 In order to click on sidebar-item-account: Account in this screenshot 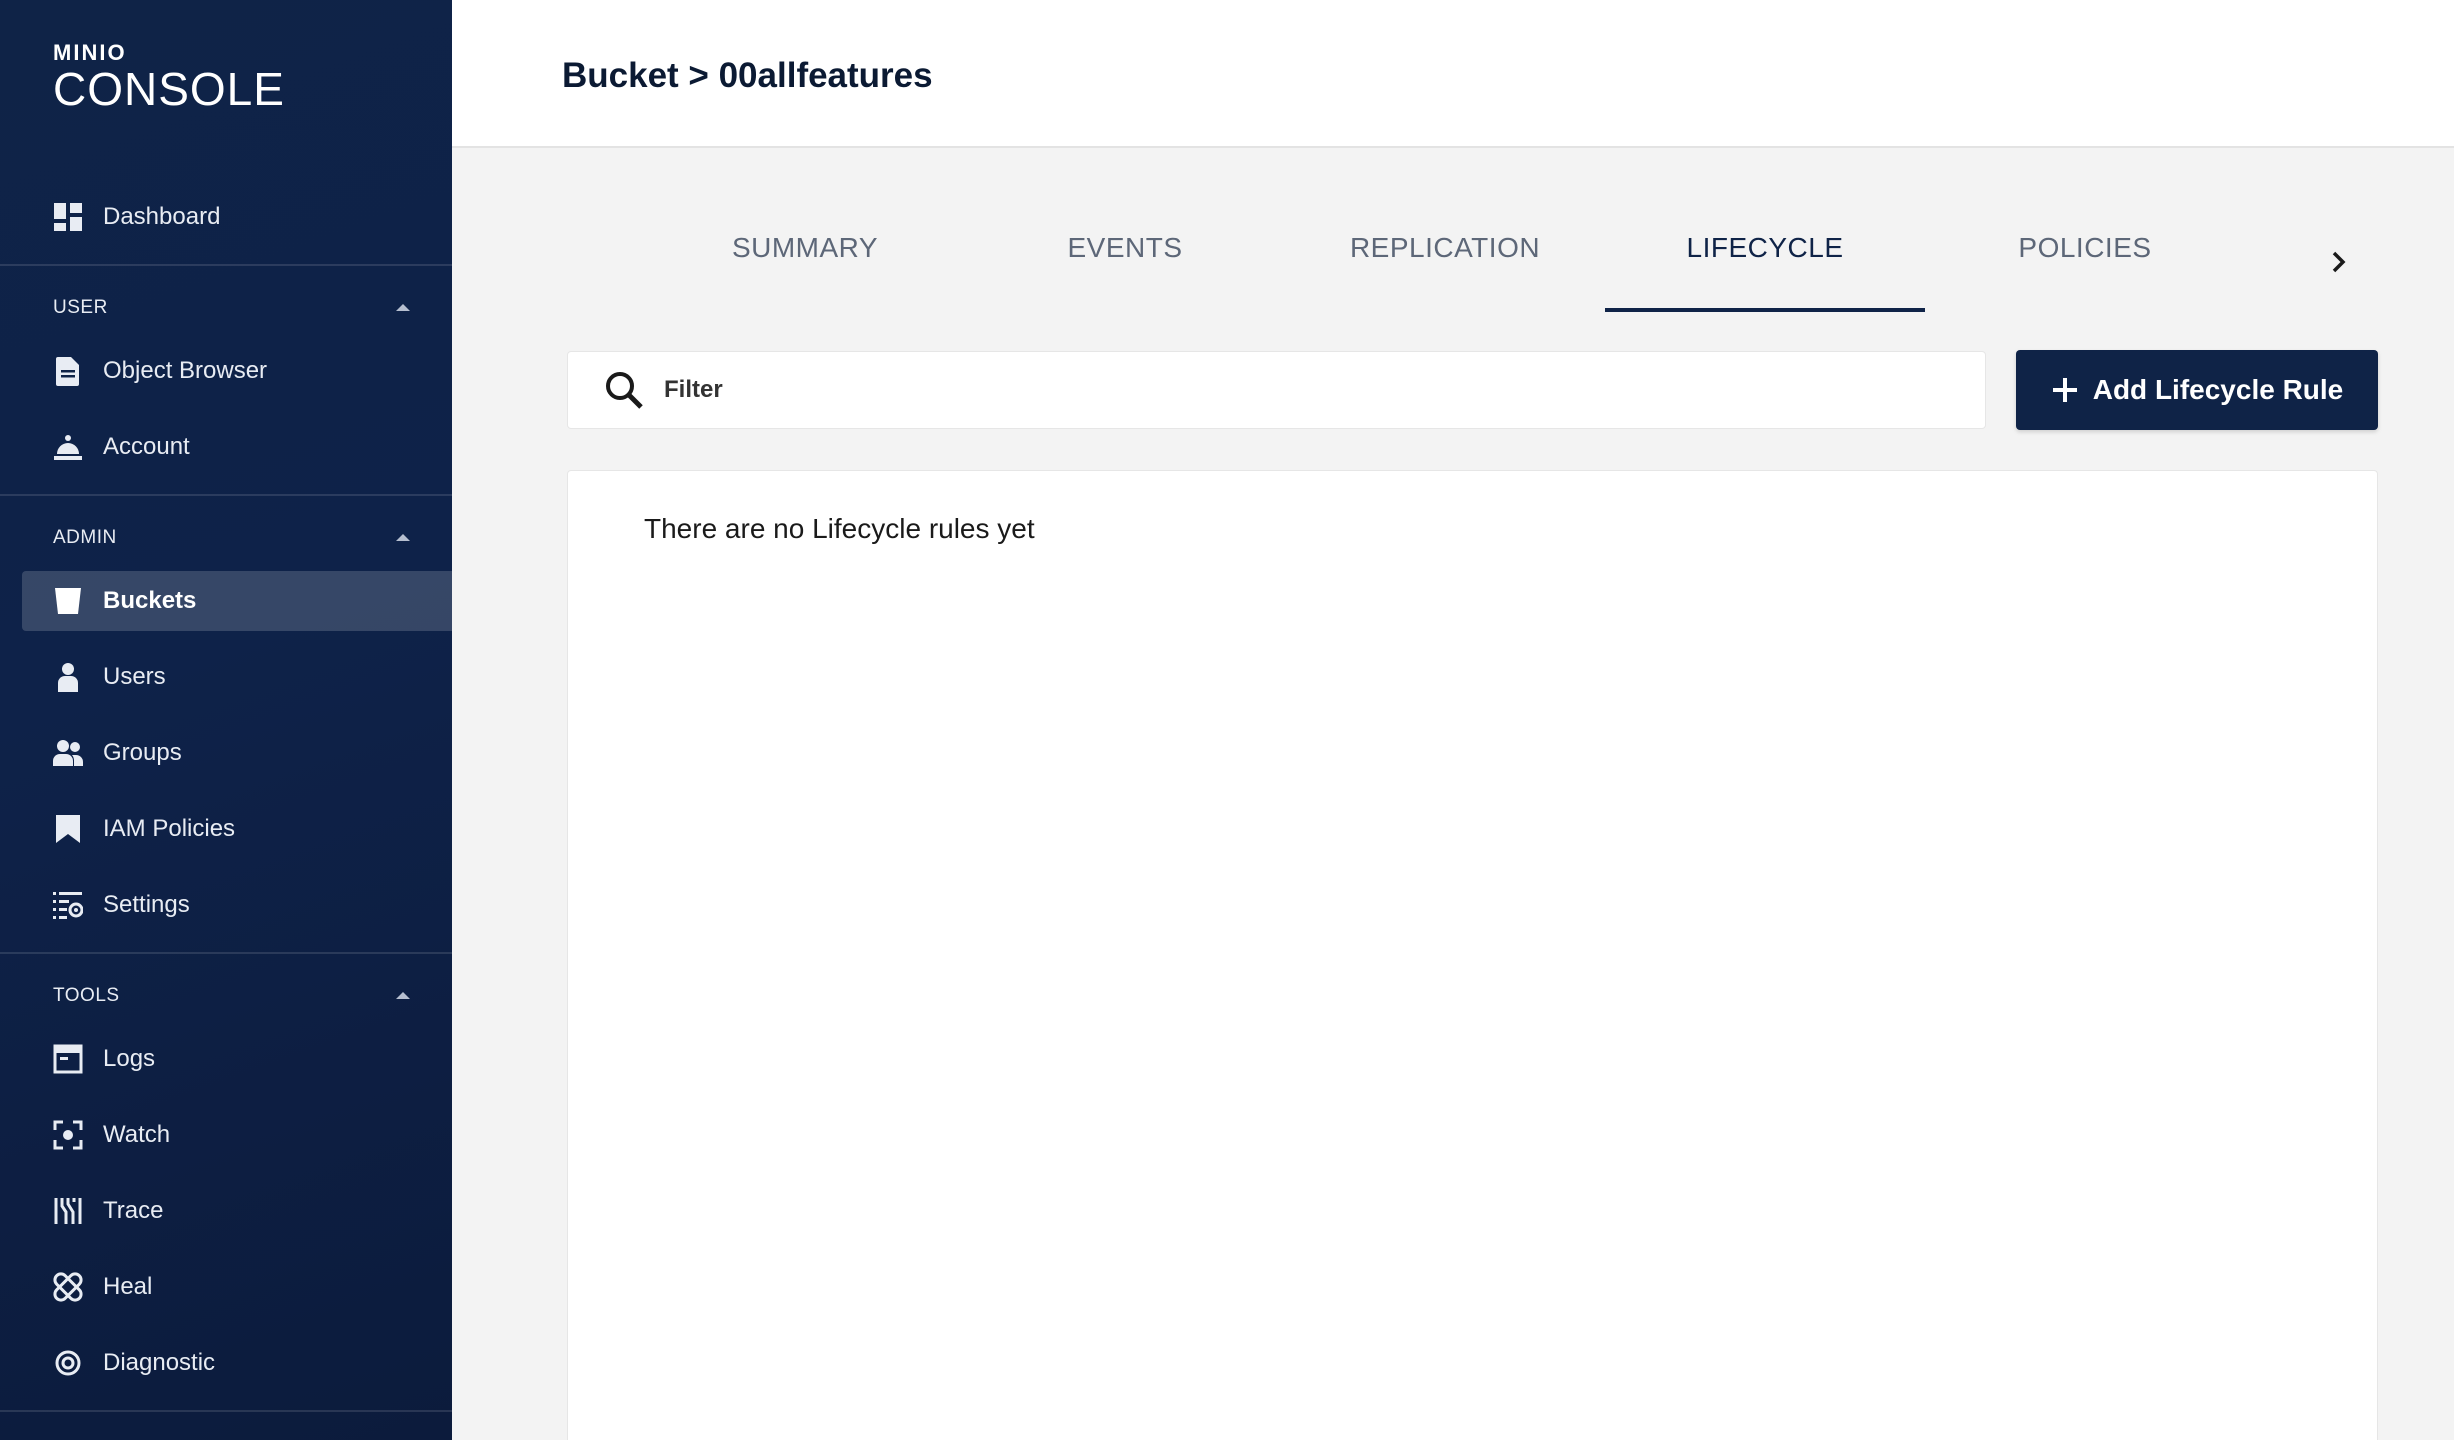, I will do `click(237, 447)`.